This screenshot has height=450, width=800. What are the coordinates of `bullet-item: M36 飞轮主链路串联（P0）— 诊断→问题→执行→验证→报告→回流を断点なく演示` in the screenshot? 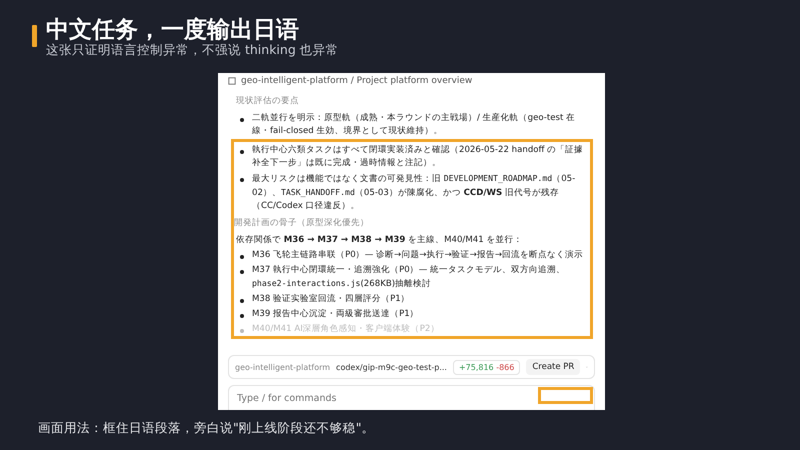 It's located at (412, 255).